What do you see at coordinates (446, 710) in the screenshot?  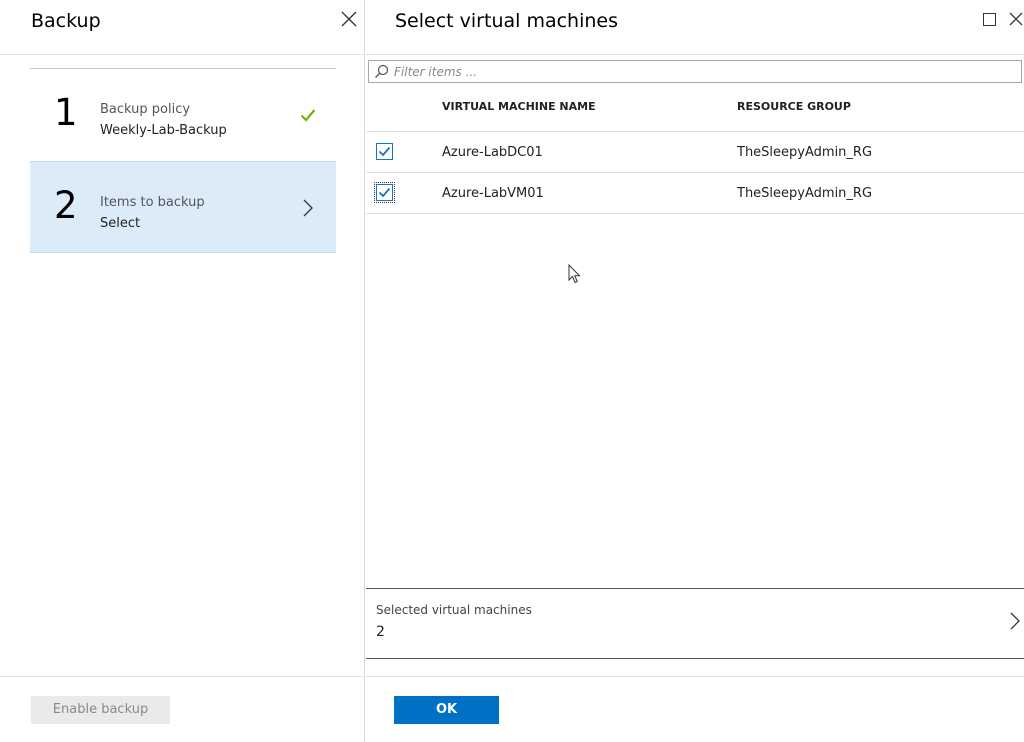 I see `ok-button: OK` at bounding box center [446, 710].